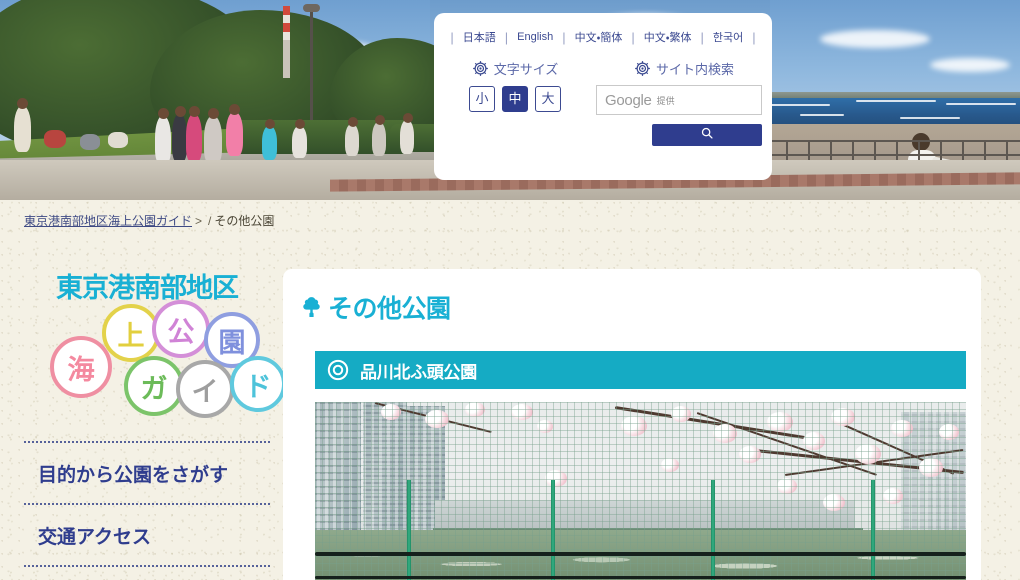  What do you see at coordinates (535, 37) in the screenshot?
I see `lang-english: English` at bounding box center [535, 37].